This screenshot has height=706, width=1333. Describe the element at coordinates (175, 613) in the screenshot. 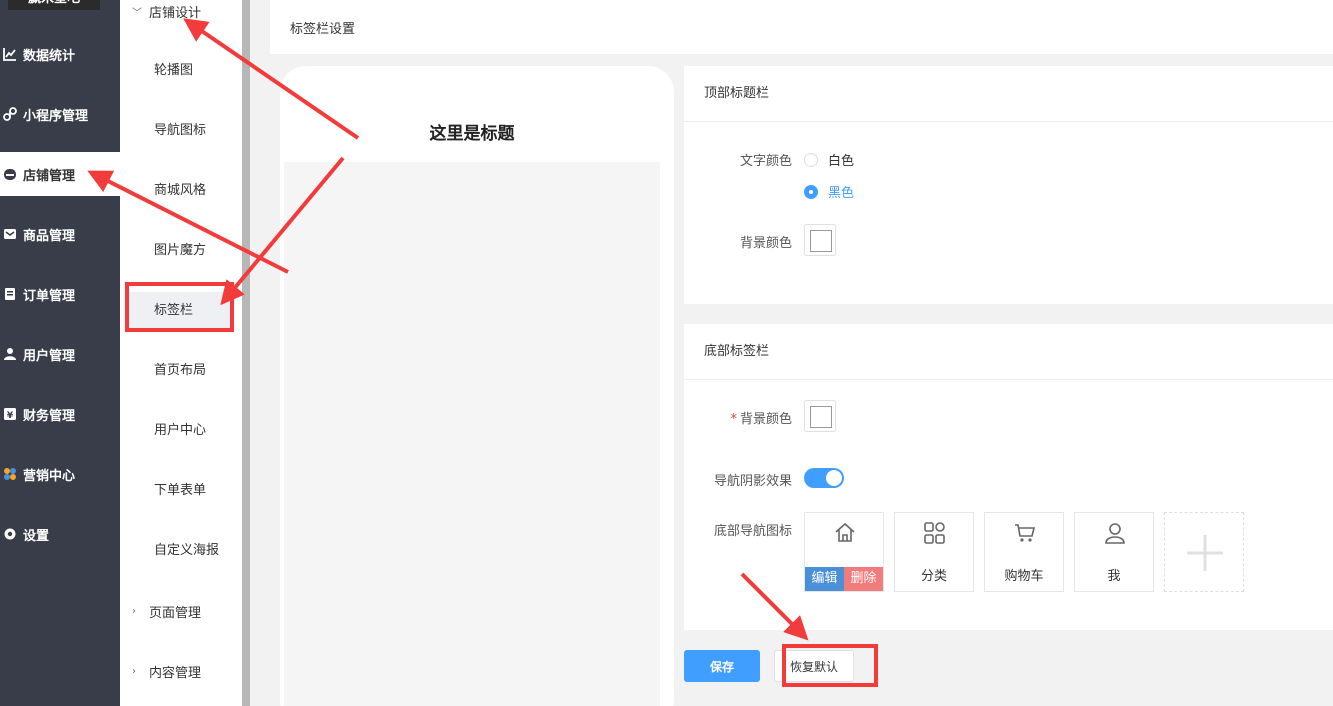

I see `submenu-group-label: 页面管理` at that location.